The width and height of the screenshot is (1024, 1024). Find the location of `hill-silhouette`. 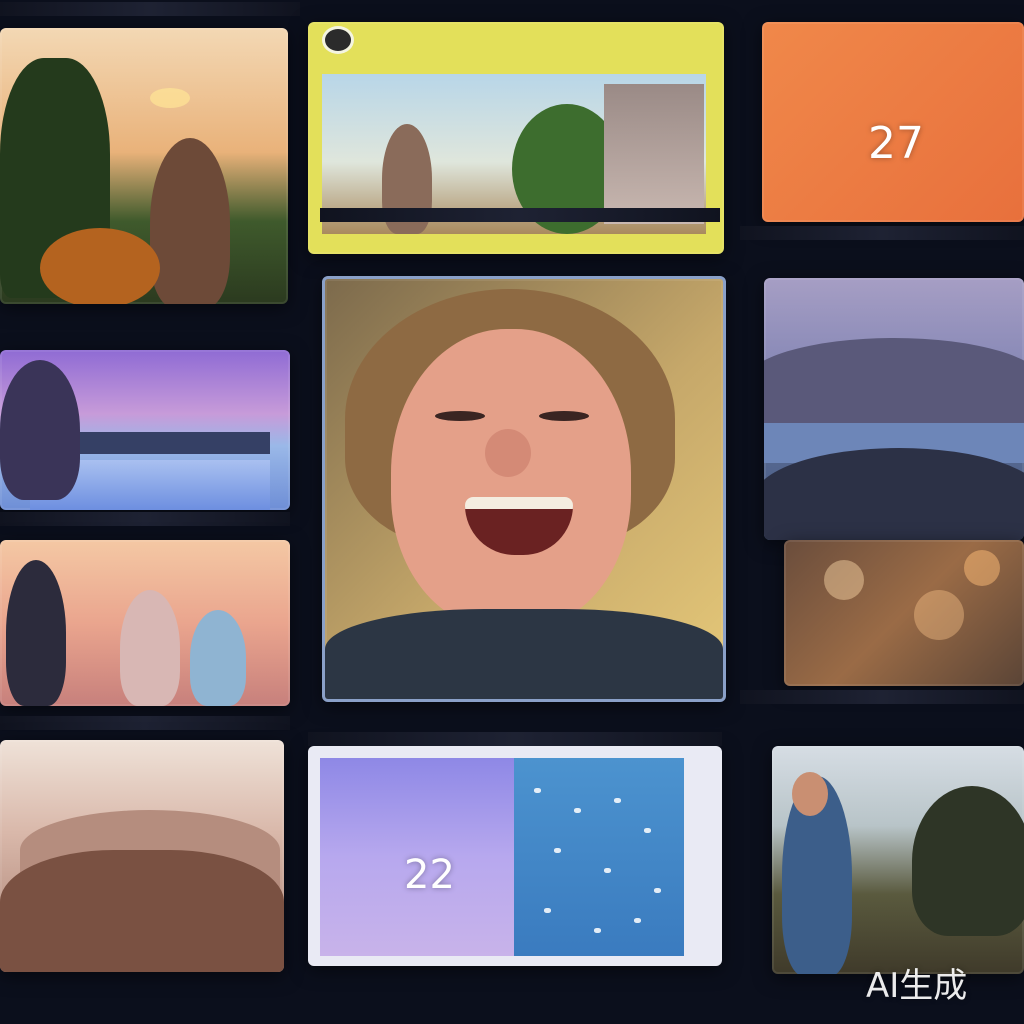

hill-silhouette is located at coordinates (894, 494).